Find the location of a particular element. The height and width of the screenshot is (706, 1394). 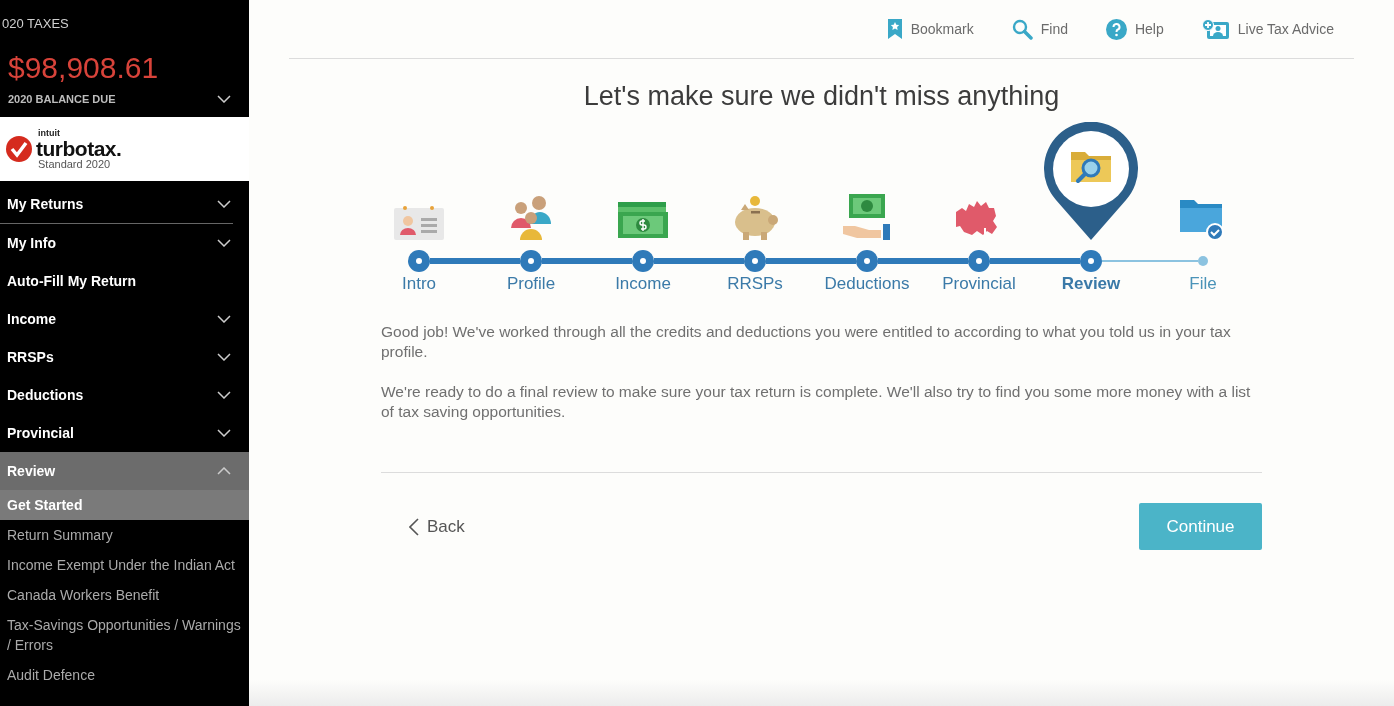

step-label: Deductions is located at coordinates (867, 284).